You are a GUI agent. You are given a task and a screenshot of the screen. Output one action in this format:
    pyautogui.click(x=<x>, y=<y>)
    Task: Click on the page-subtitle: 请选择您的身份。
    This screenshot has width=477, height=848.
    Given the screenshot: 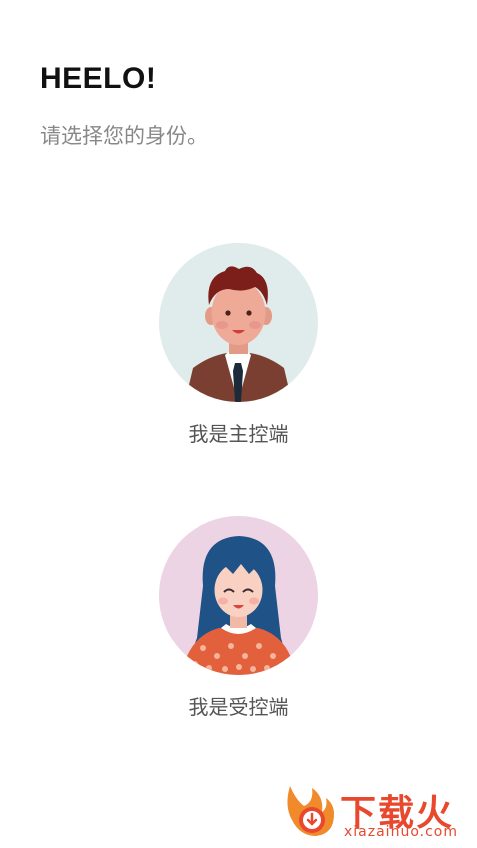 What is the action you would take?
    pyautogui.click(x=124, y=136)
    